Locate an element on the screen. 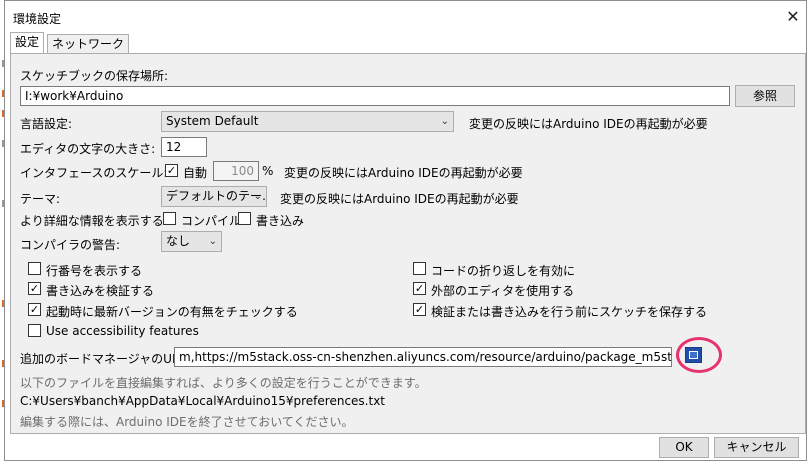 This screenshot has height=461, width=811. tab-settings: 設定 is located at coordinates (27, 43).